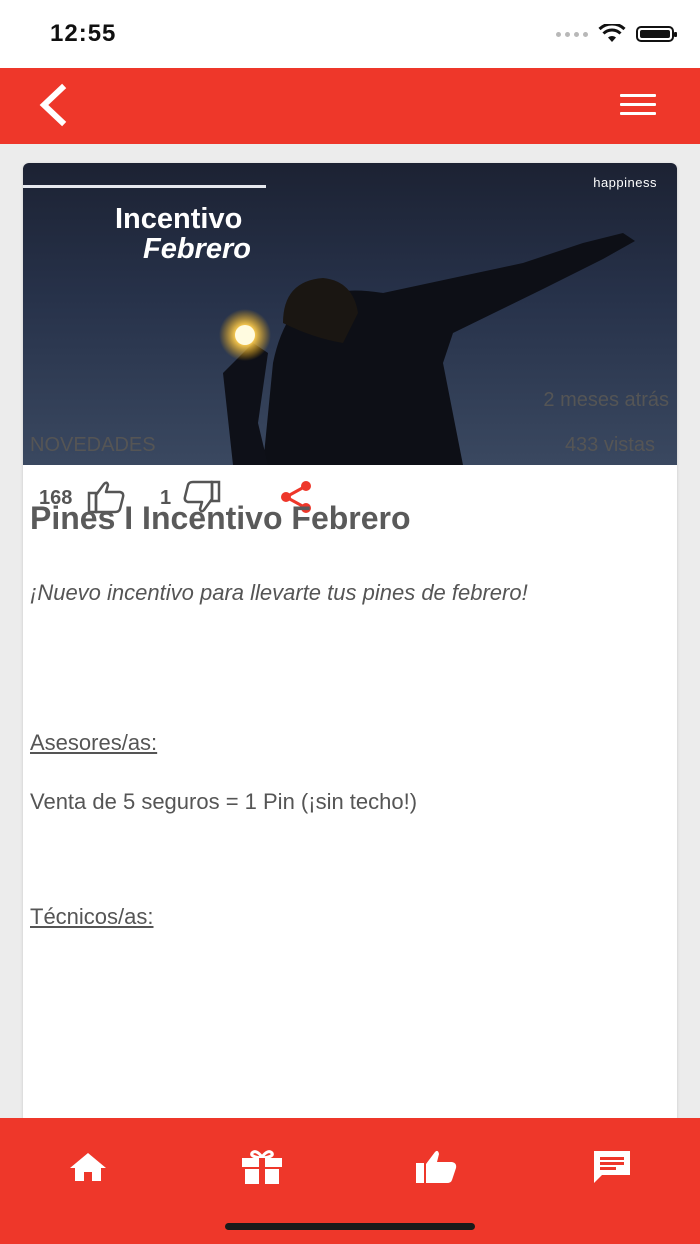 The width and height of the screenshot is (700, 1244). I want to click on section-heading-technicians: Técnicos/as:, so click(92, 916).